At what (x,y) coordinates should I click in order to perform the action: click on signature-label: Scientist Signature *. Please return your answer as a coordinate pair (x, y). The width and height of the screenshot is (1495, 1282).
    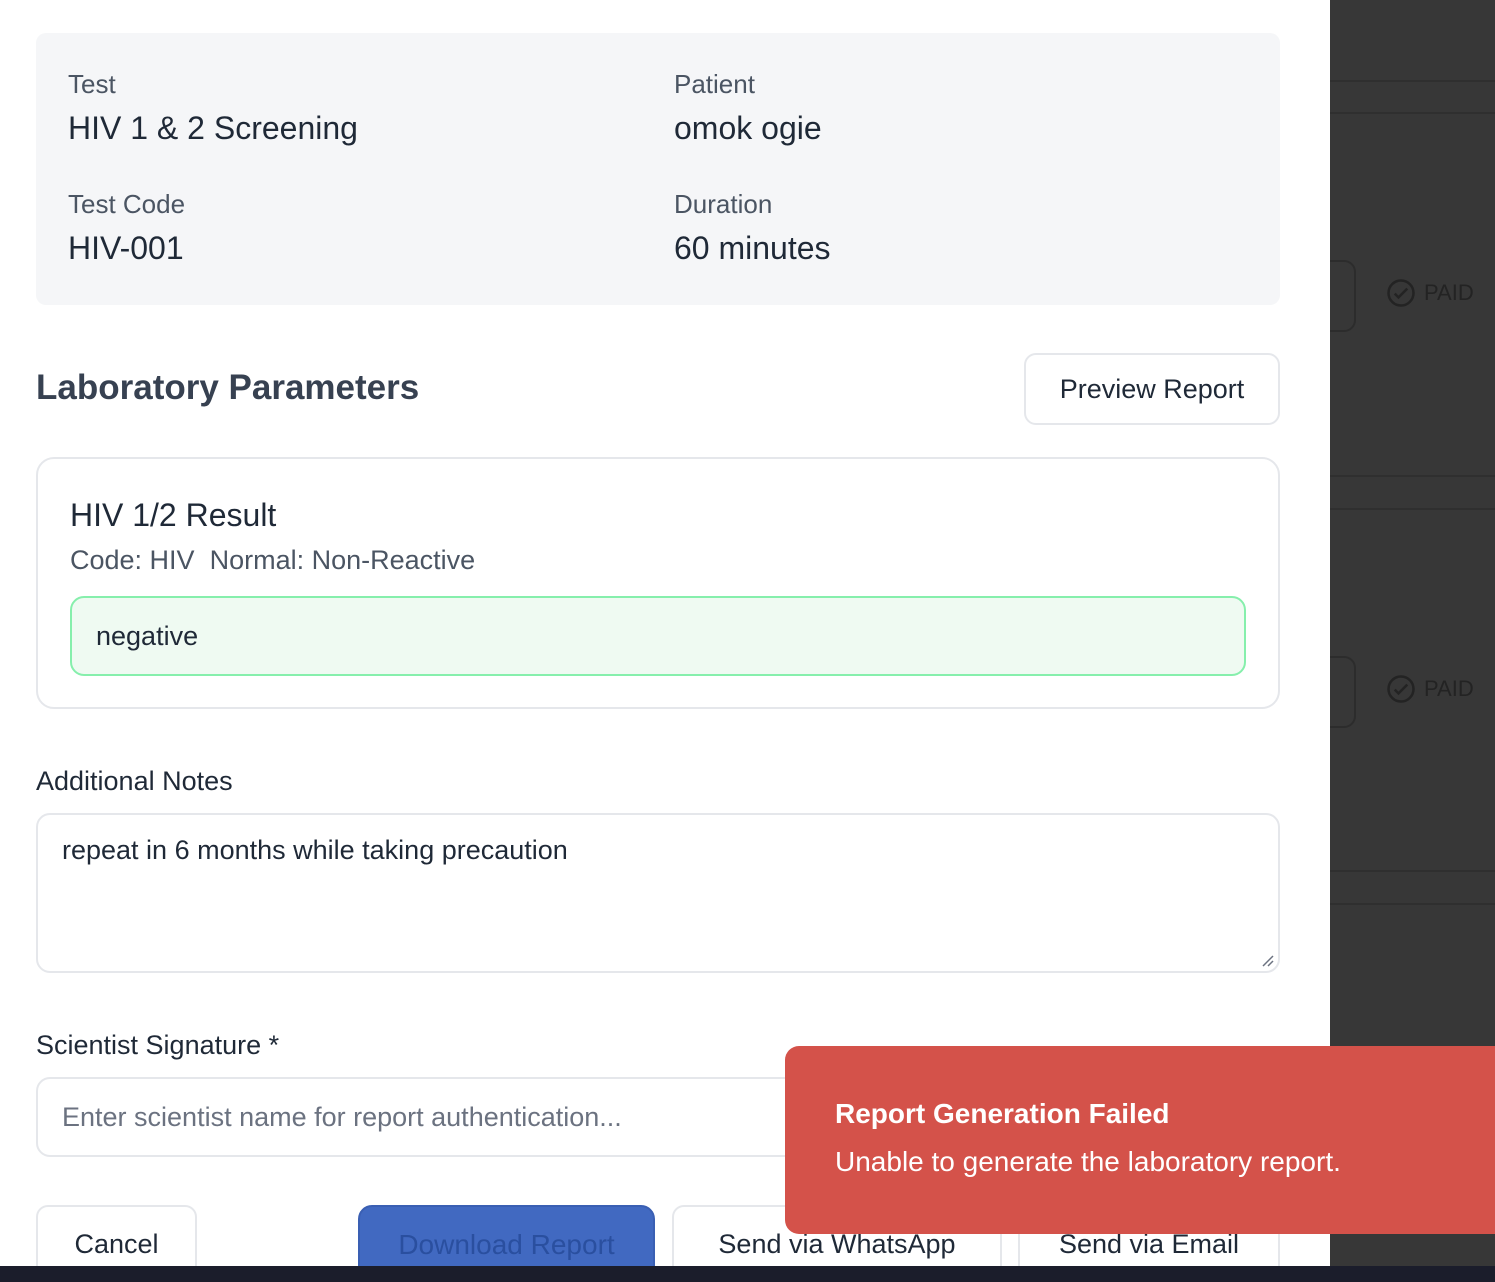
    Looking at the image, I should click on (158, 1045).